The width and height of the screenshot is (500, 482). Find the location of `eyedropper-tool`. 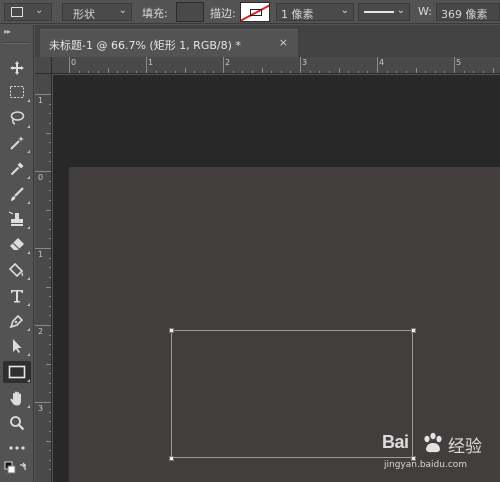

eyedropper-tool is located at coordinates (17, 169).